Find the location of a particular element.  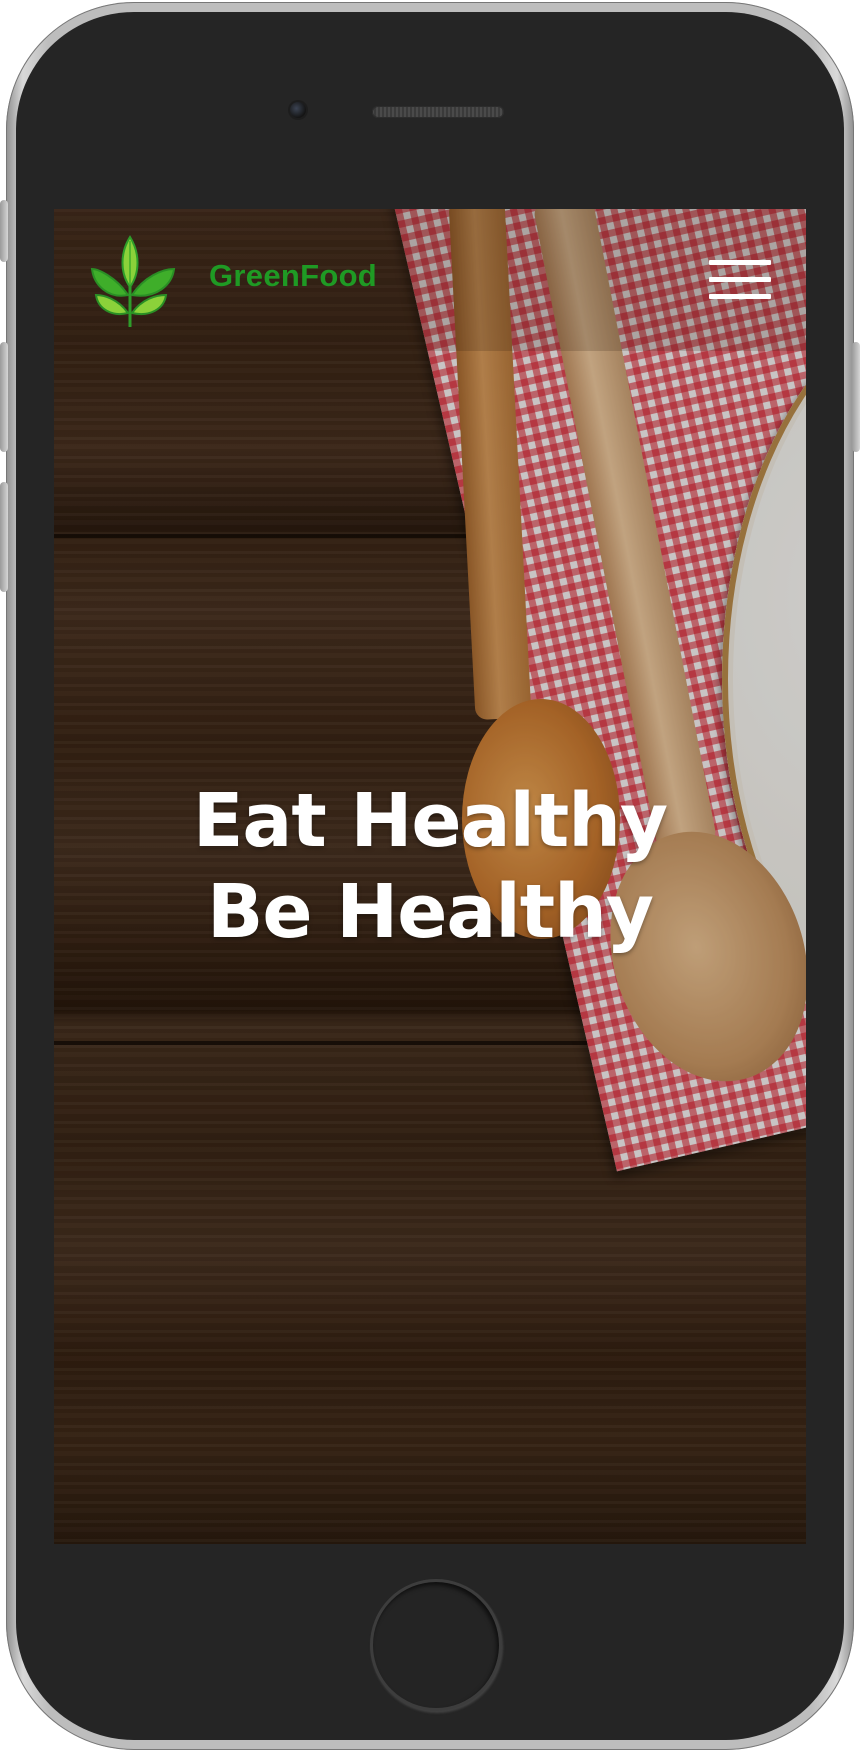

hero-heading-line-2: Be Healthy is located at coordinates (430, 912).